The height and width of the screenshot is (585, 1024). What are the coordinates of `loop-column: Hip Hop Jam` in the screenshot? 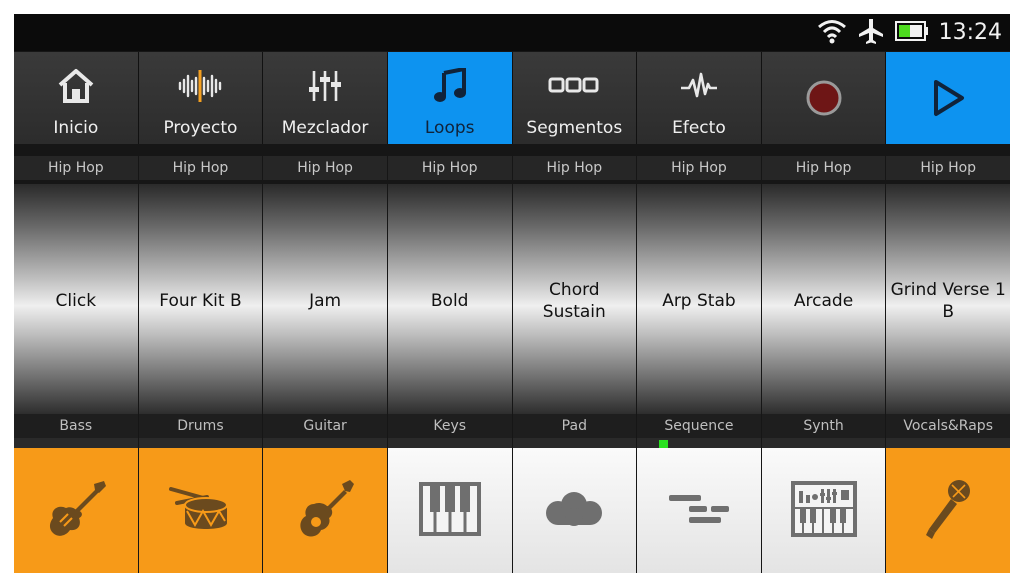 It's located at (325, 287).